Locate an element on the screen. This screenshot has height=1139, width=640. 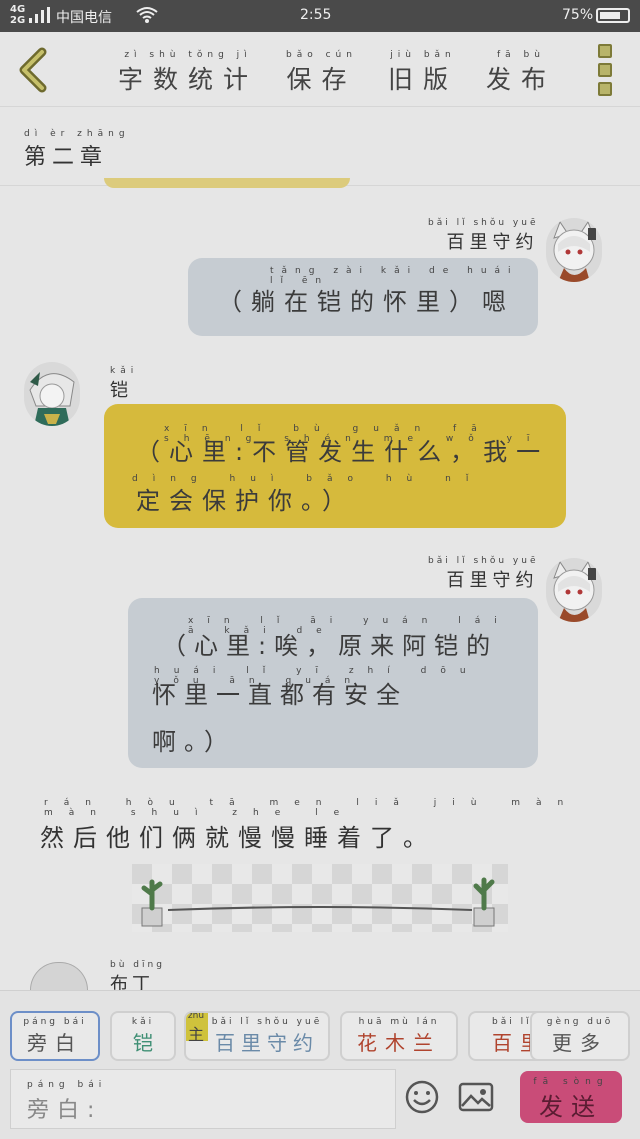
menu-icon is located at coordinates (606, 70).